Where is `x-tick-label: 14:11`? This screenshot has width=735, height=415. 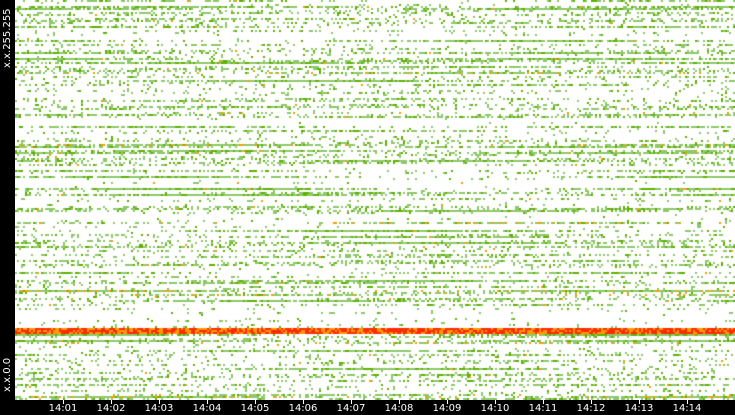
x-tick-label: 14:11 is located at coordinates (543, 408).